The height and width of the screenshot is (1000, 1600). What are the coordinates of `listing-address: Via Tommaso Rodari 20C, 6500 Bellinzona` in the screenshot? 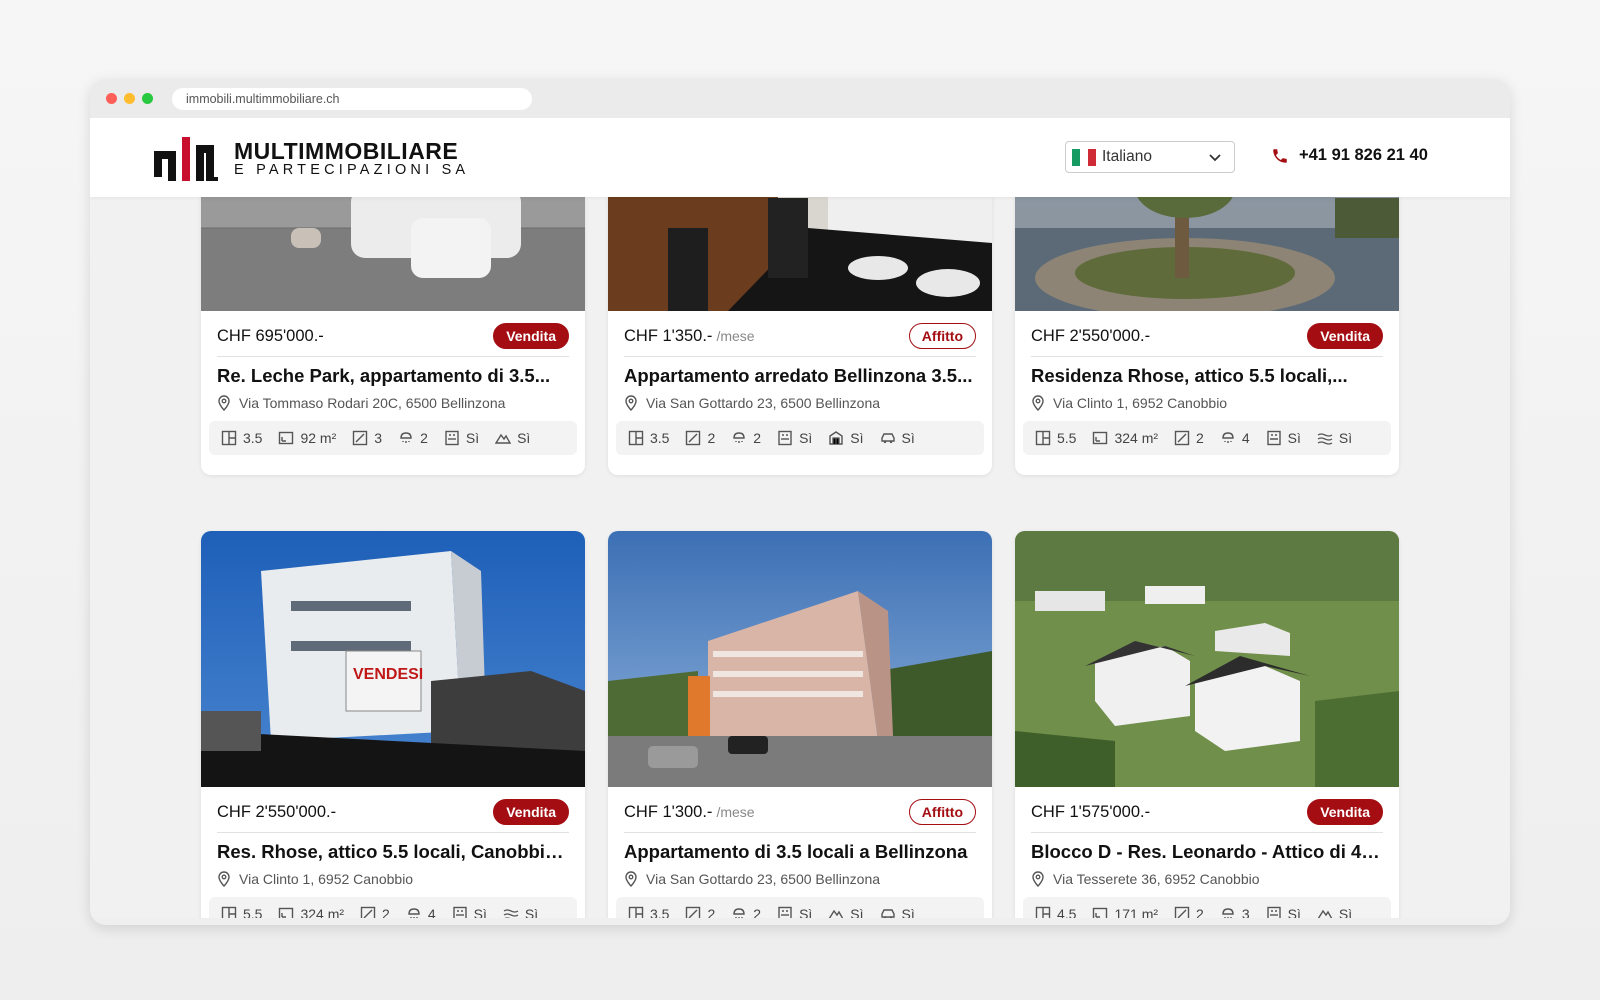 It's located at (361, 403).